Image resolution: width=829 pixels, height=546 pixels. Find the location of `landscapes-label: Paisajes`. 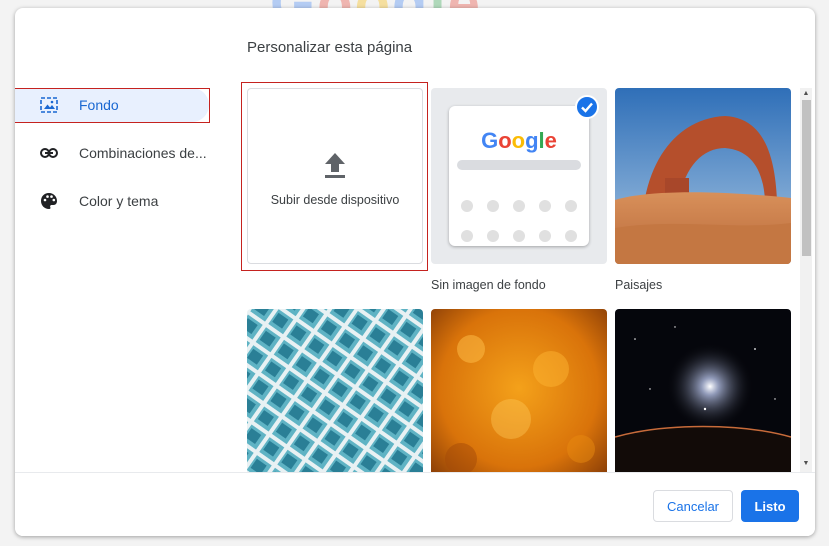

landscapes-label: Paisajes is located at coordinates (639, 285).